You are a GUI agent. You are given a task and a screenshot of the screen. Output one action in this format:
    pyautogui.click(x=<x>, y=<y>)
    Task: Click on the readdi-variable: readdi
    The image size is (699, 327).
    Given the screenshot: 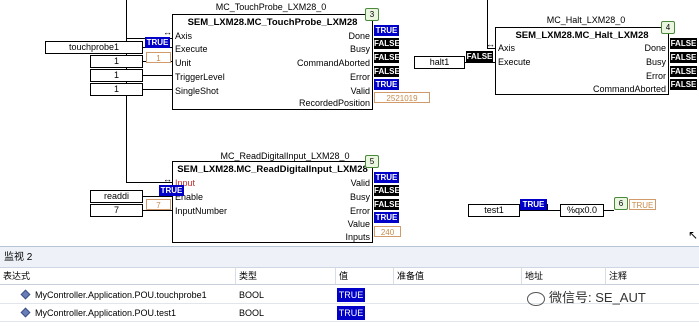 What is the action you would take?
    pyautogui.click(x=116, y=196)
    